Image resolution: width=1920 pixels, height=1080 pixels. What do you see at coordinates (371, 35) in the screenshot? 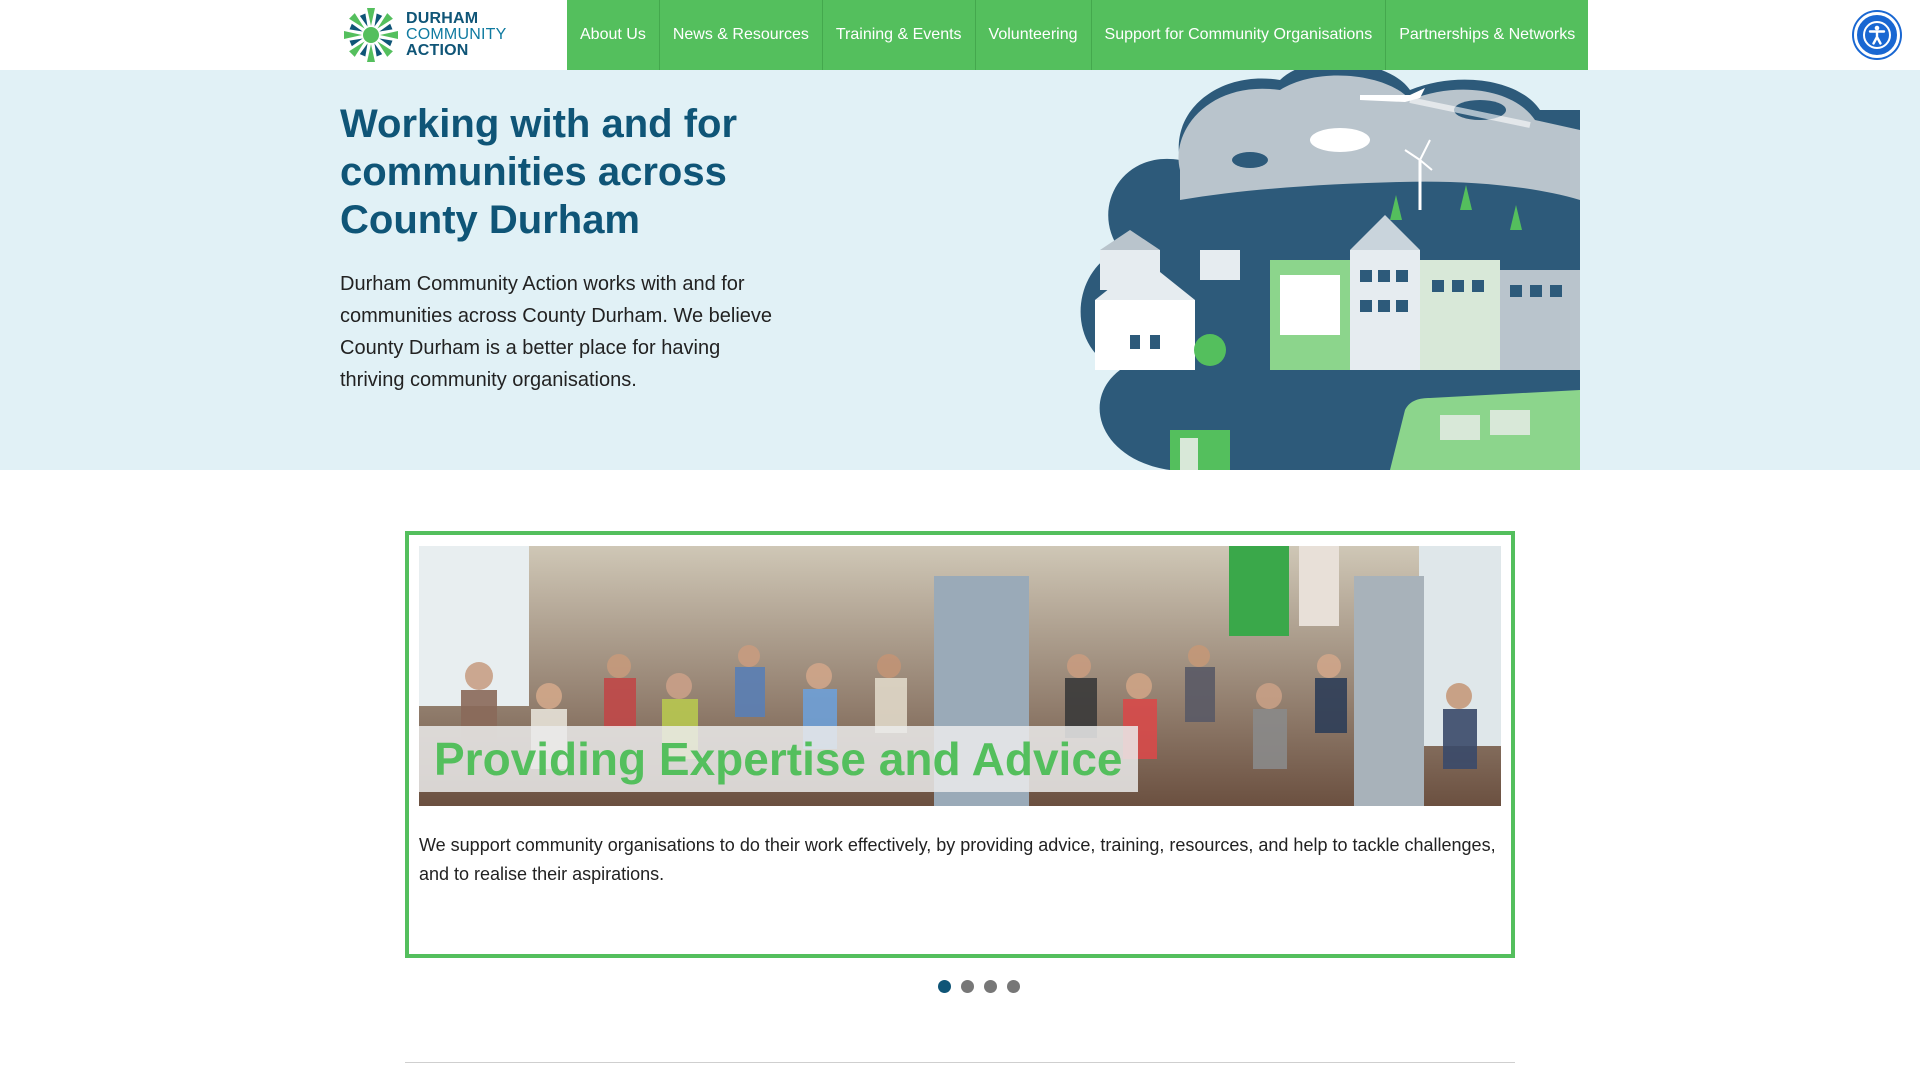
I see `logo-flower-icon` at bounding box center [371, 35].